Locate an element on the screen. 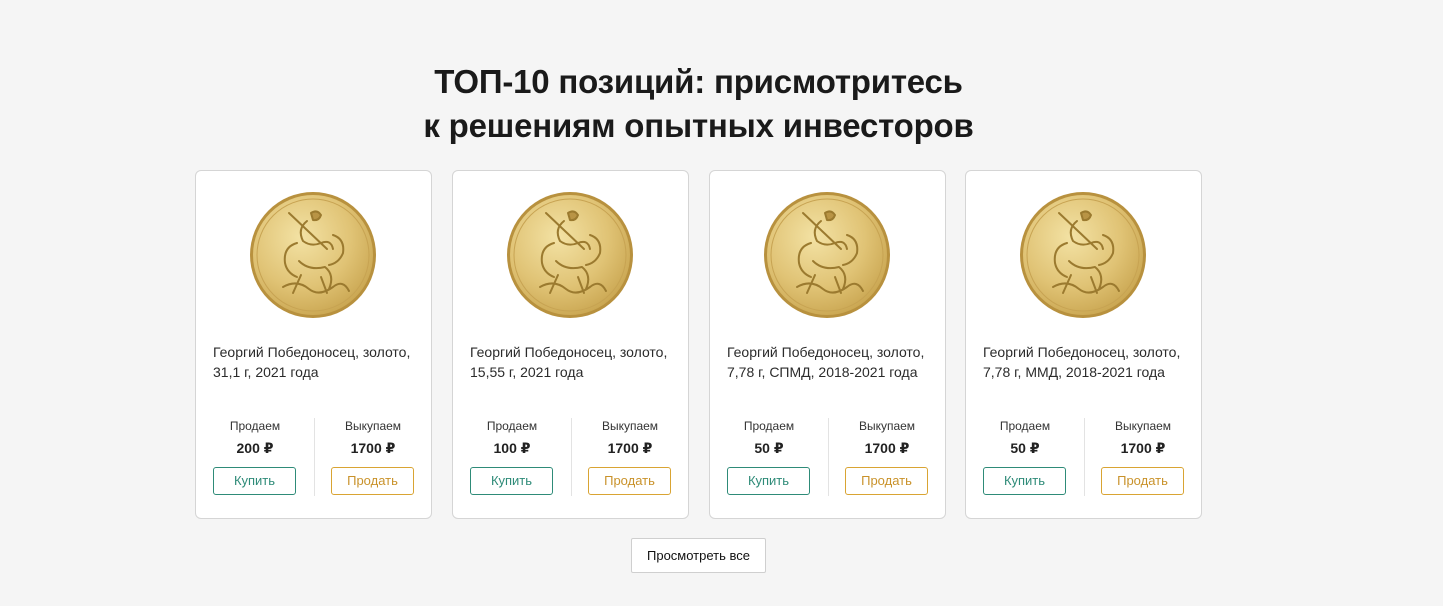  view-all-button: Просмотреть все is located at coordinates (698, 555).